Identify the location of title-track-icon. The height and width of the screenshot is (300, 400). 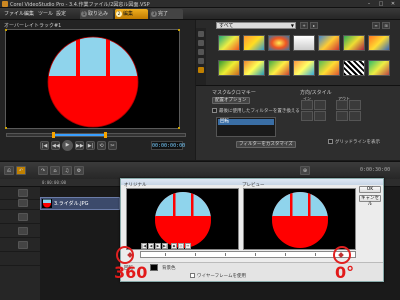
(23, 217).